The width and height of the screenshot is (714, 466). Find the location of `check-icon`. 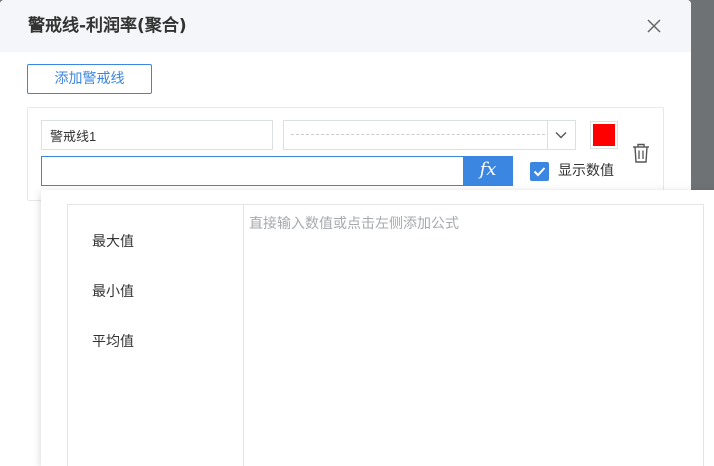

check-icon is located at coordinates (539, 172).